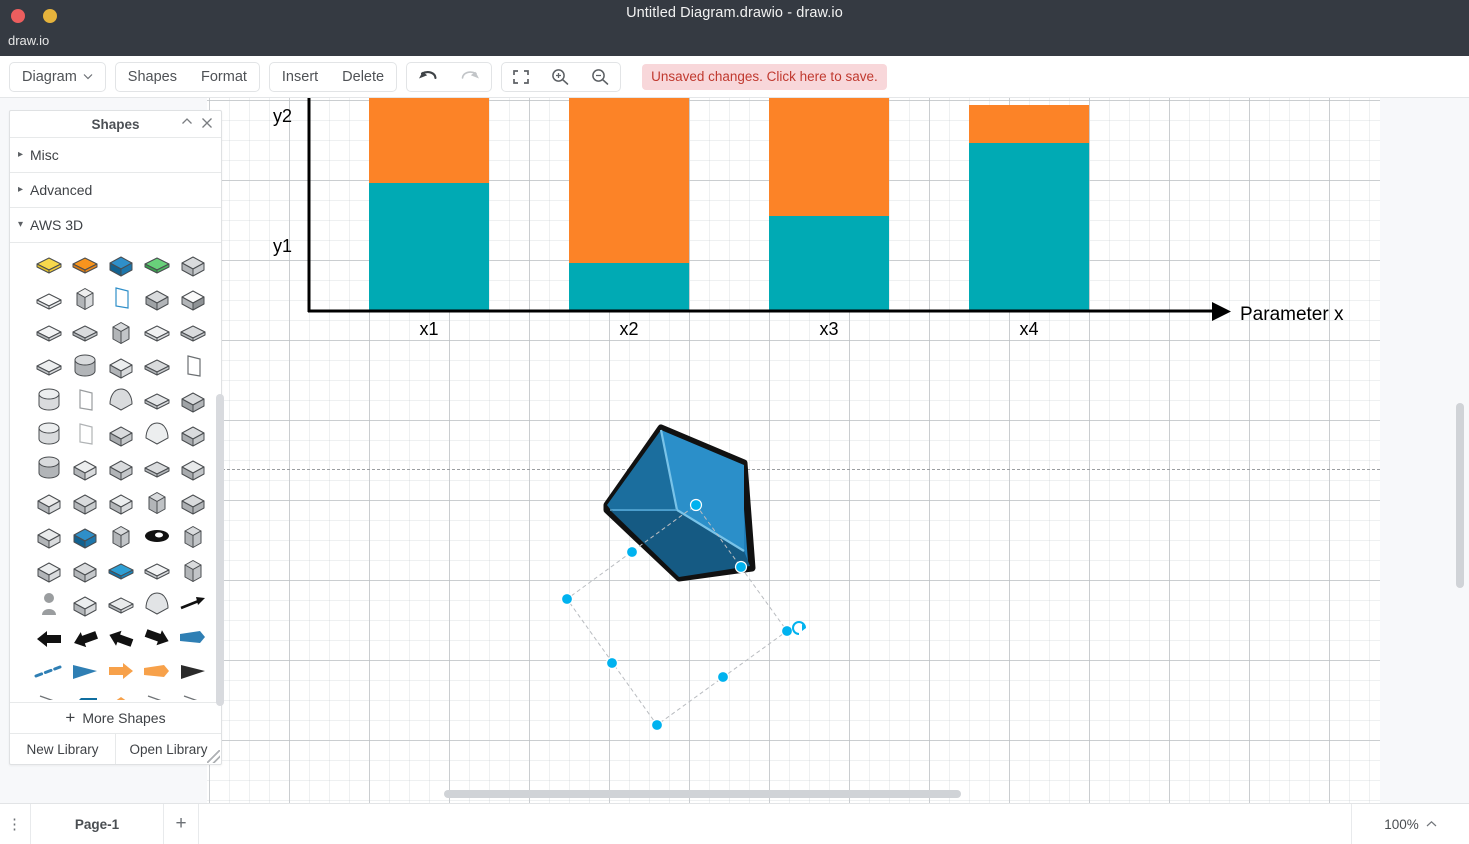 The height and width of the screenshot is (844, 1469). What do you see at coordinates (121, 468) in the screenshot?
I see `palette-item-grey-cube-mark-3d` at bounding box center [121, 468].